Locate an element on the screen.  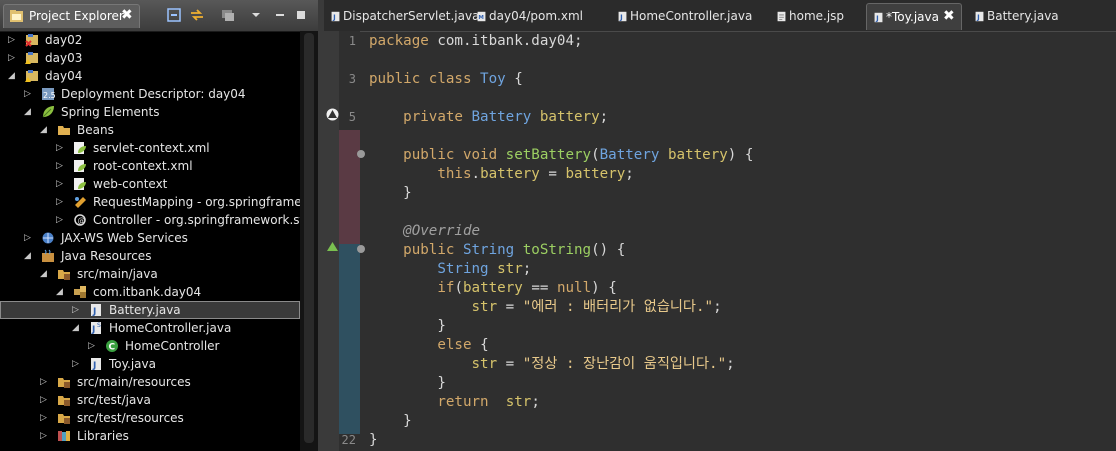
tree-item: ◢ Java Resources is located at coordinates (150, 256).